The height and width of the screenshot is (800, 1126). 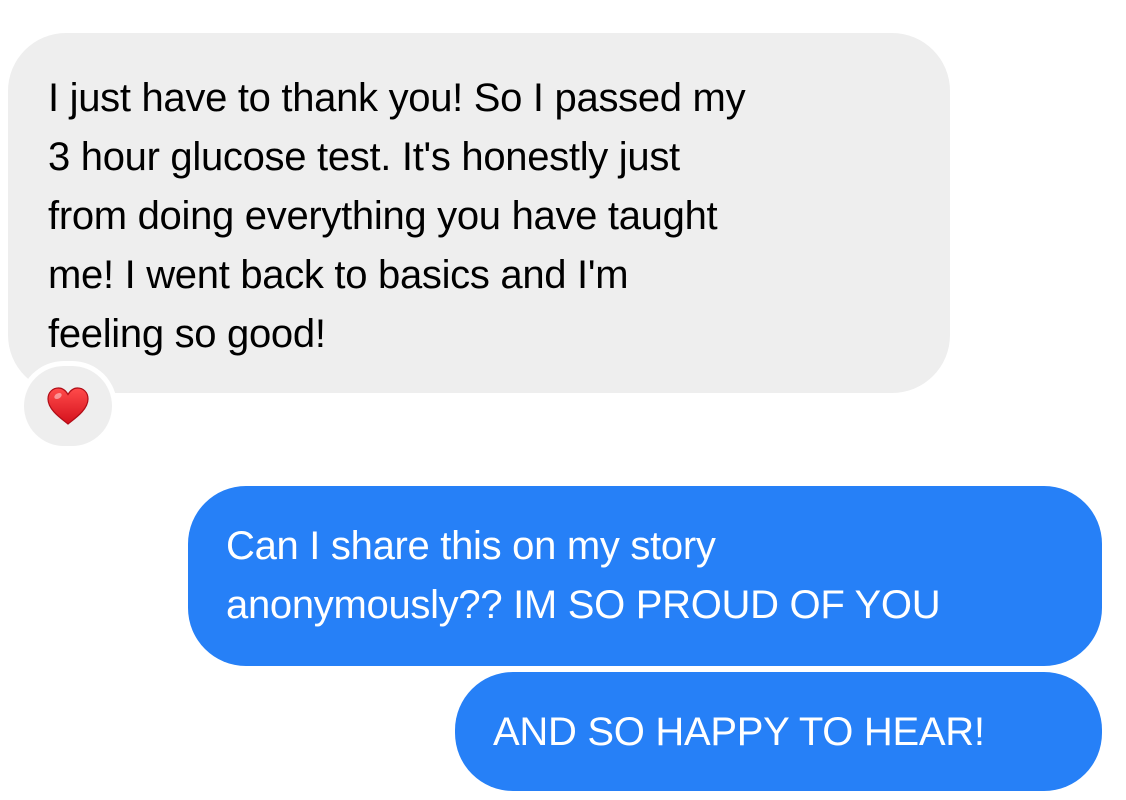 What do you see at coordinates (778, 731) in the screenshot?
I see `outgoing-message-bubble: AND SO HAPPY TO HEAR!` at bounding box center [778, 731].